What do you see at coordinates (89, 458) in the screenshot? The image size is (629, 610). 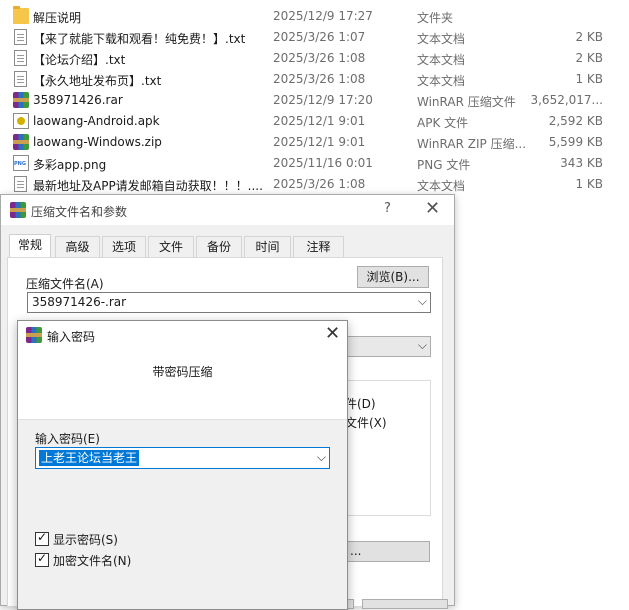 I see `password-value: 上老王论坛当老王` at bounding box center [89, 458].